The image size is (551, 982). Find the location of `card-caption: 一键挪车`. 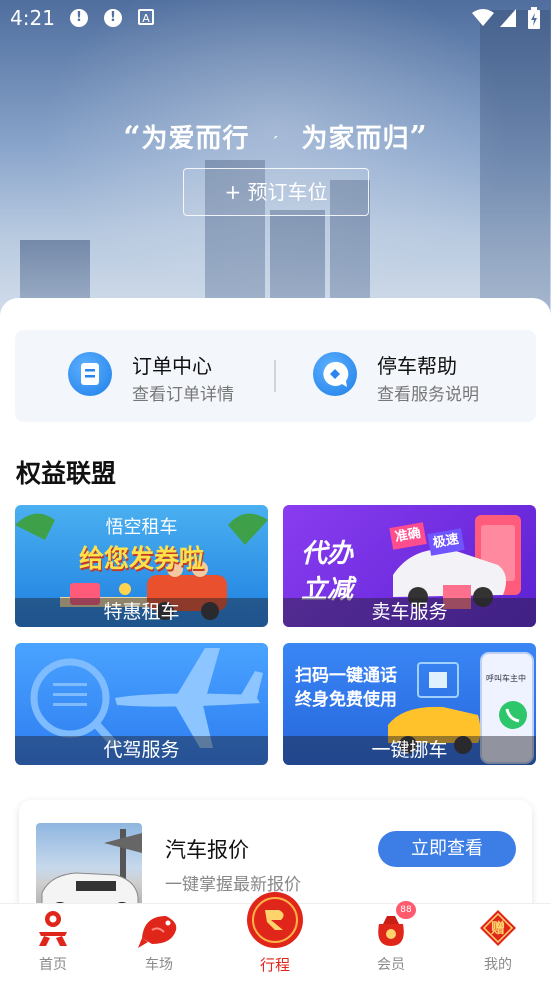

card-caption: 一键挪车 is located at coordinates (409, 750).